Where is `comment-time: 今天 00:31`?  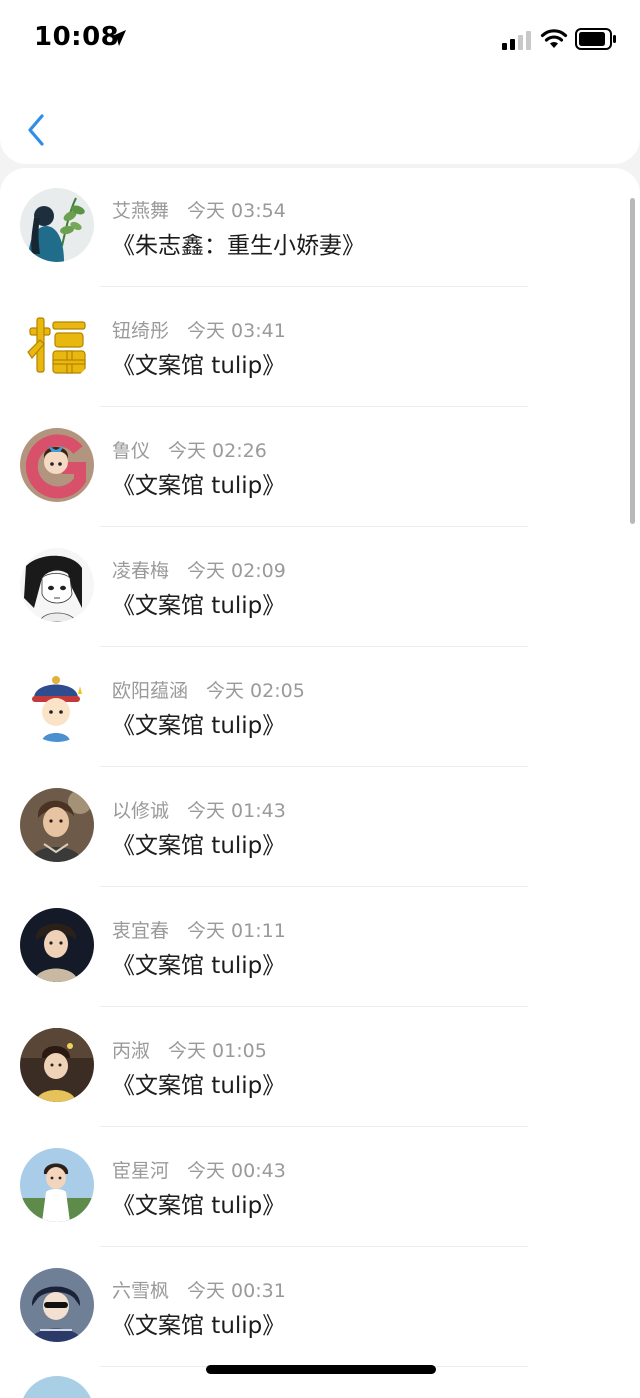
comment-time: 今天 00:31 is located at coordinates (236, 1291).